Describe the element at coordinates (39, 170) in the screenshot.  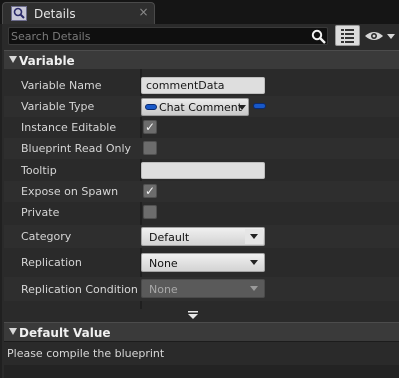
I see `property-label: Tooltip` at that location.